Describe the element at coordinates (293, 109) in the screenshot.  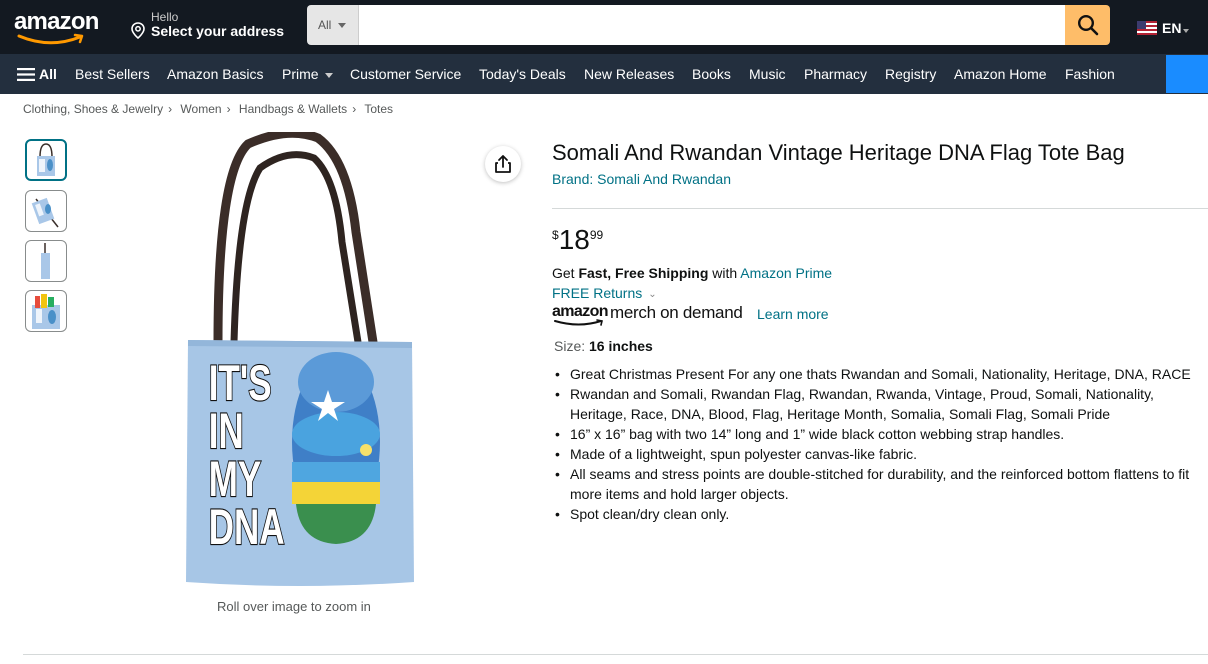
I see `breadcrumb-item: Handbags & Wallets` at that location.